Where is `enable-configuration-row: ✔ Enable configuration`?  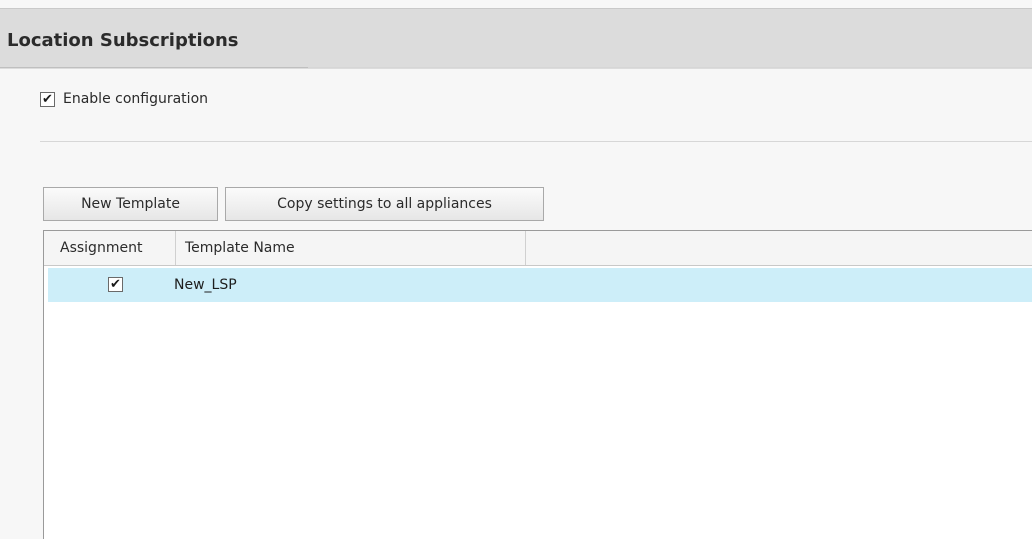 enable-configuration-row: ✔ Enable configuration is located at coordinates (124, 99).